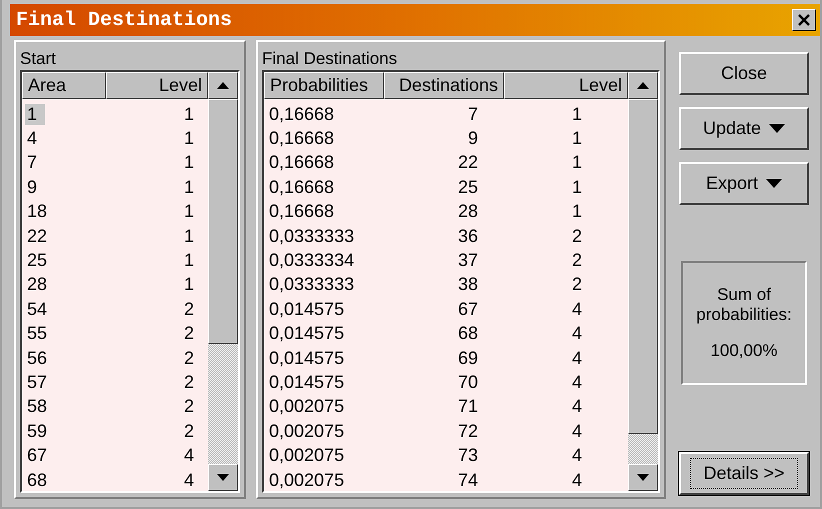 The image size is (822, 509). What do you see at coordinates (124, 20) in the screenshot?
I see `window-title: Final Destinations` at bounding box center [124, 20].